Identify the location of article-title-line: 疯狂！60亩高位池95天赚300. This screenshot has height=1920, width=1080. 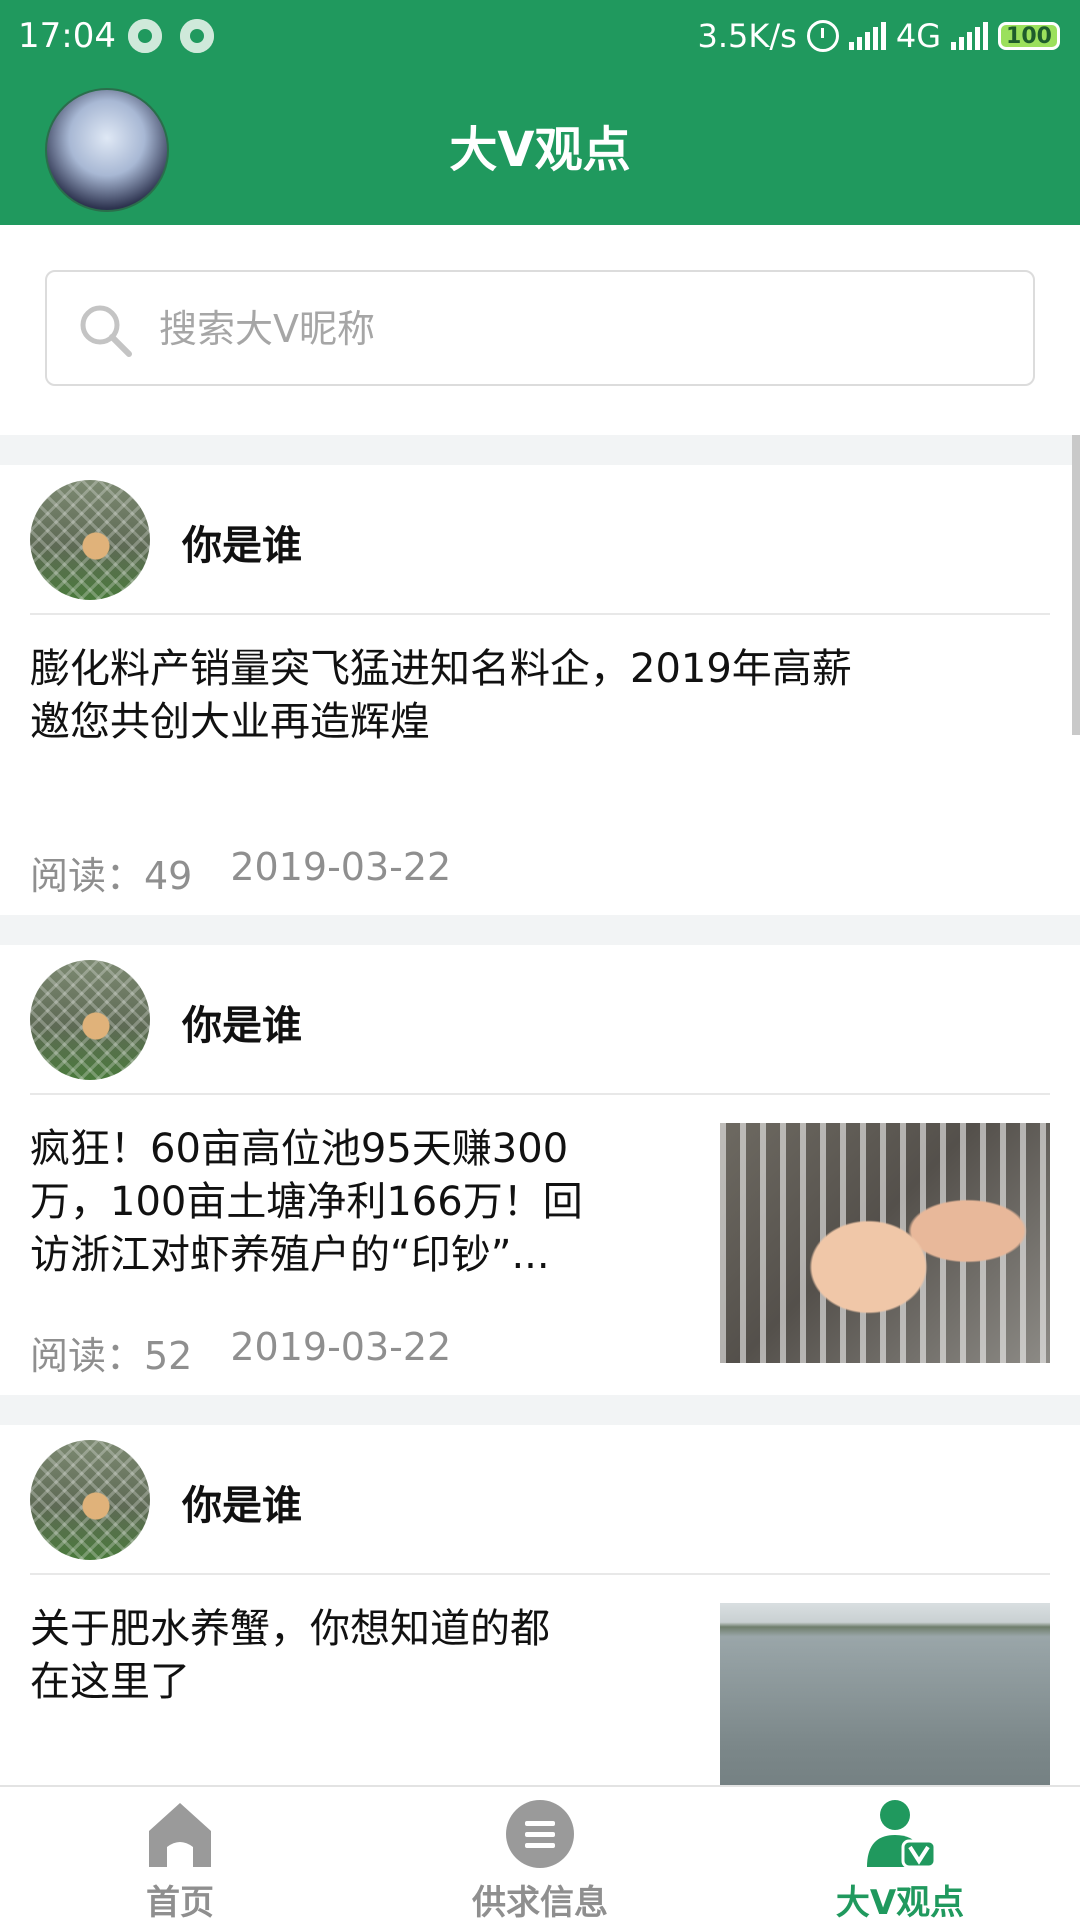
(299, 1149).